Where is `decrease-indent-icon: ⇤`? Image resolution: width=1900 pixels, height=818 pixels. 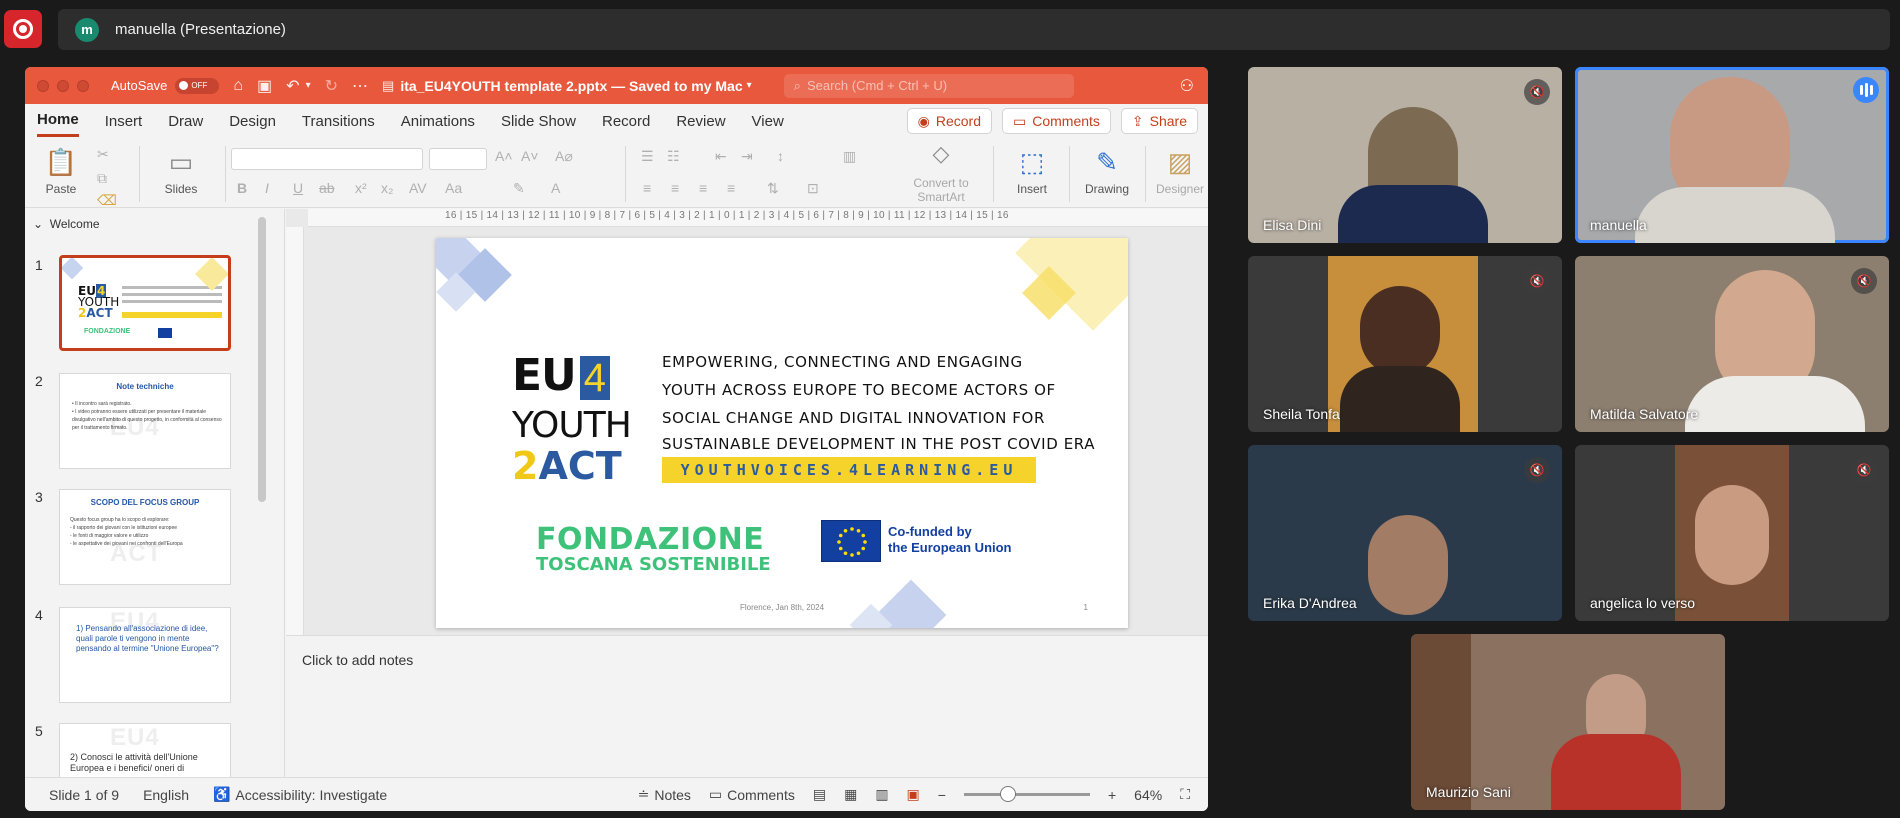 decrease-indent-icon: ⇤ is located at coordinates (721, 156).